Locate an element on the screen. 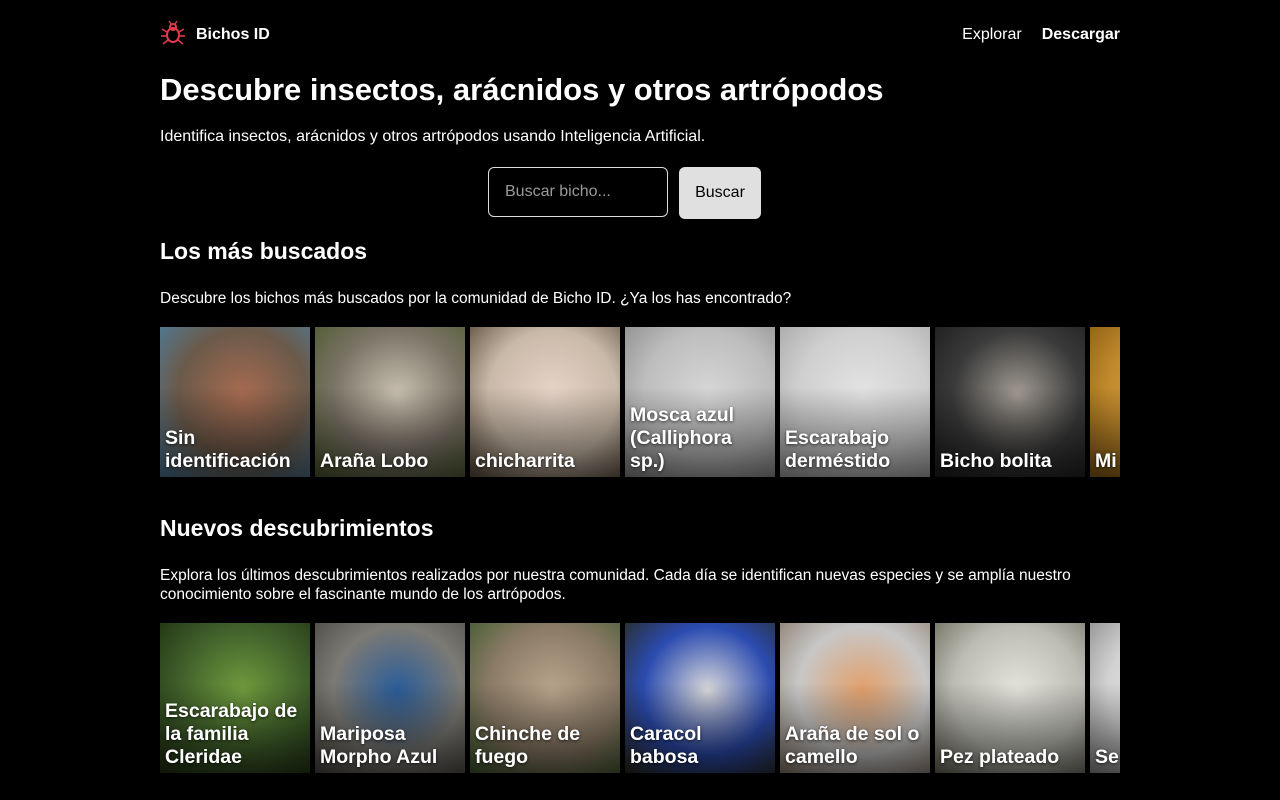 The image size is (1280, 800). bug-card: Pez plateado is located at coordinates (1010, 698).